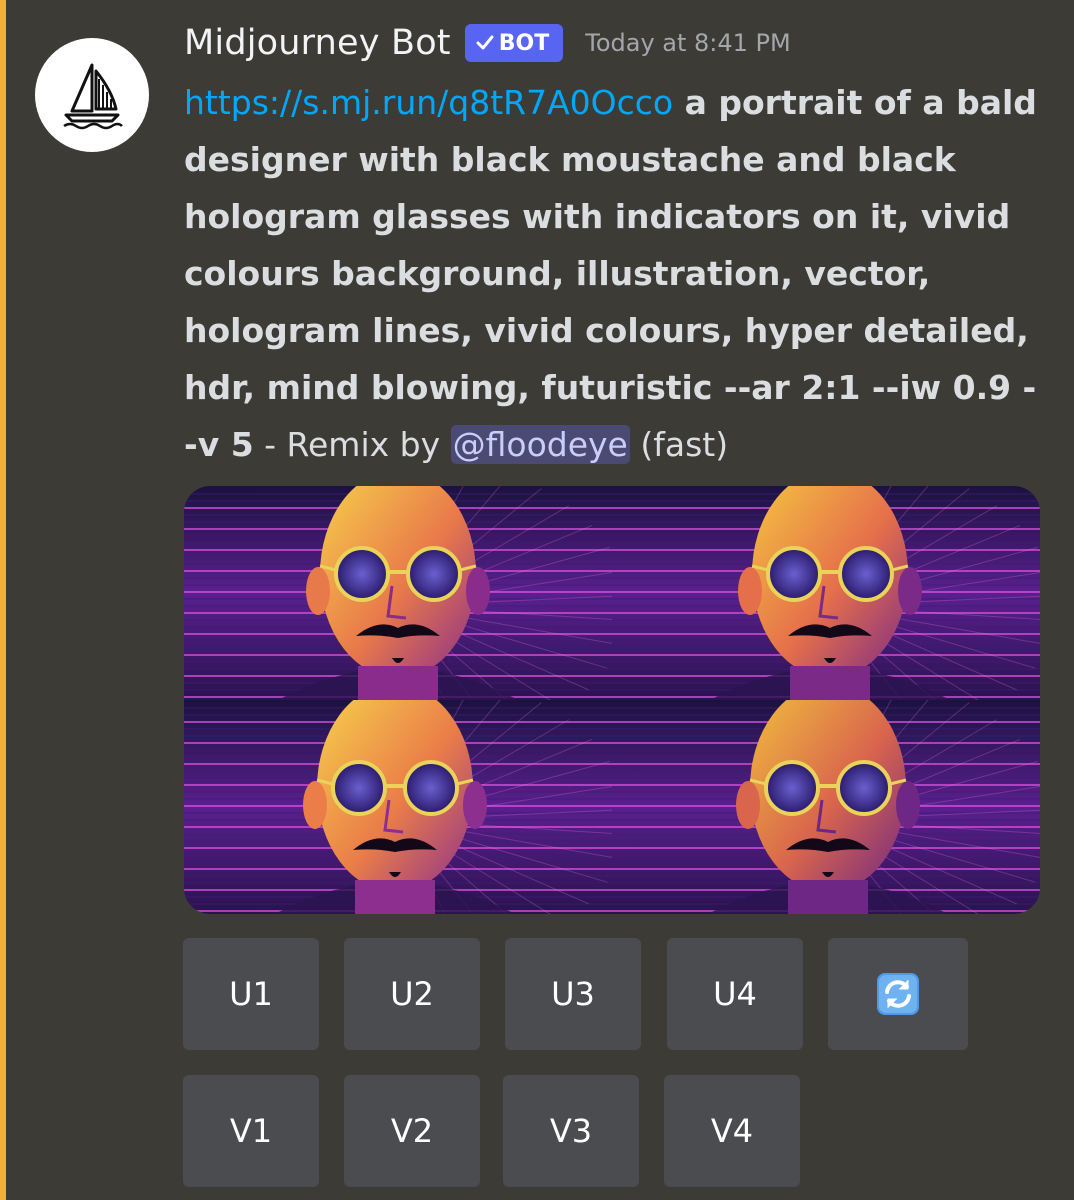 Image resolution: width=1074 pixels, height=1200 pixels. What do you see at coordinates (571, 1131) in the screenshot?
I see `variation-button-3: V3` at bounding box center [571, 1131].